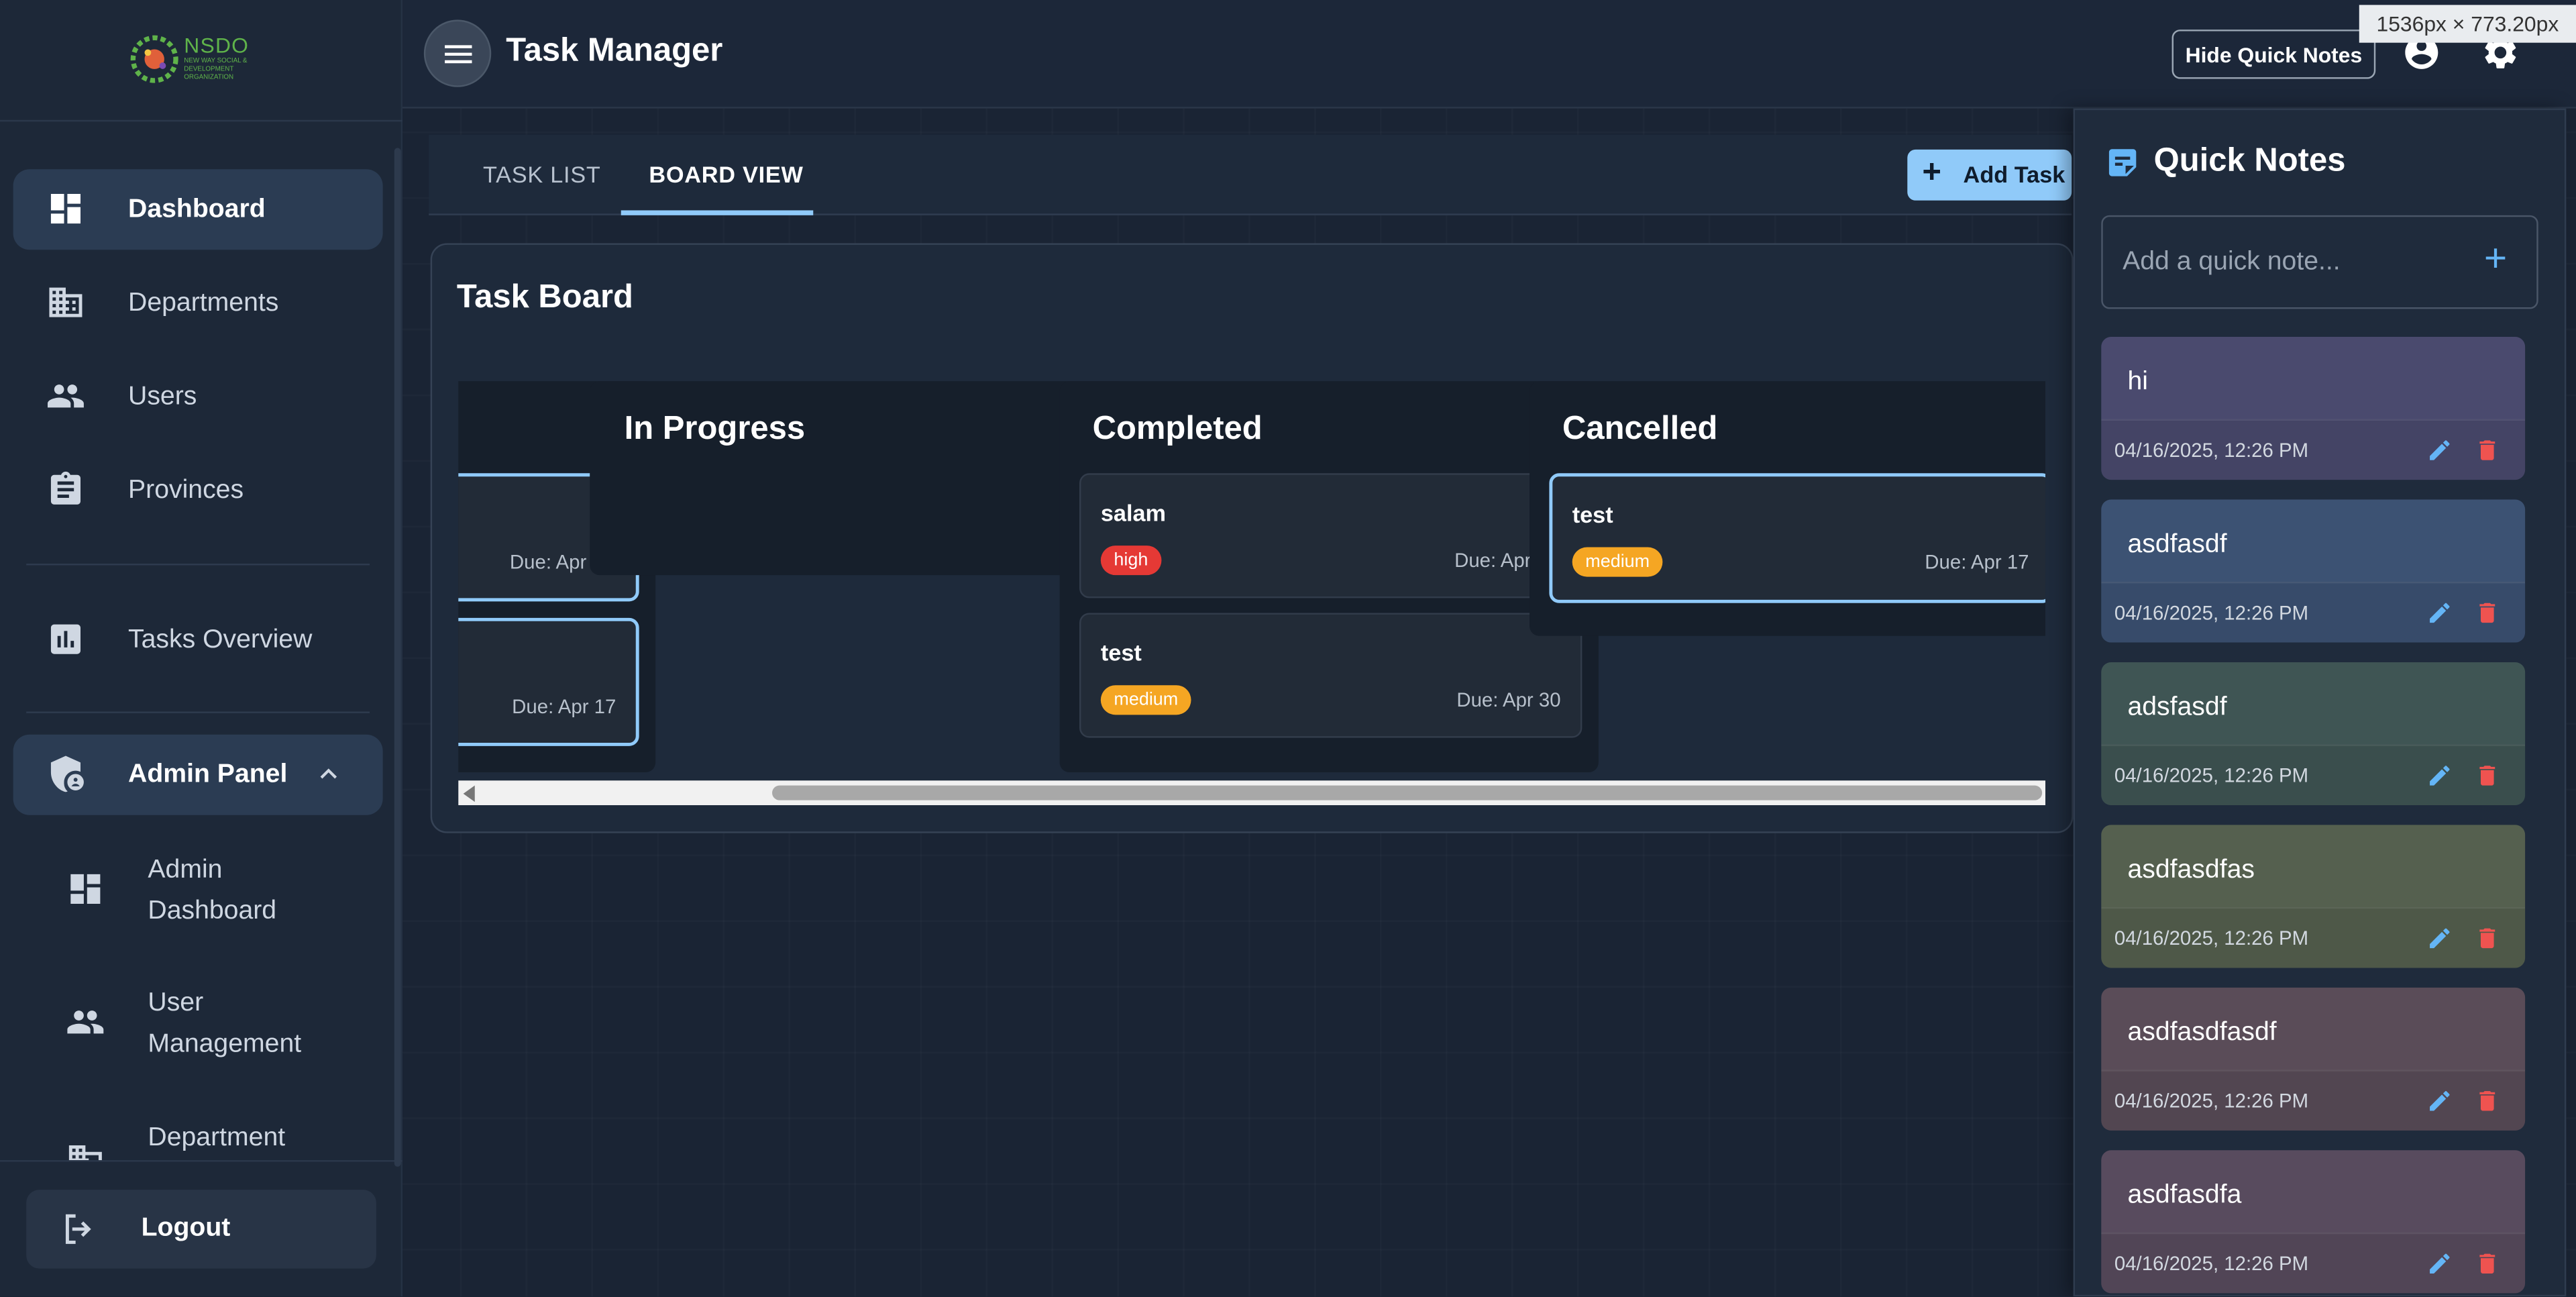  I want to click on users-icon, so click(85, 1022).